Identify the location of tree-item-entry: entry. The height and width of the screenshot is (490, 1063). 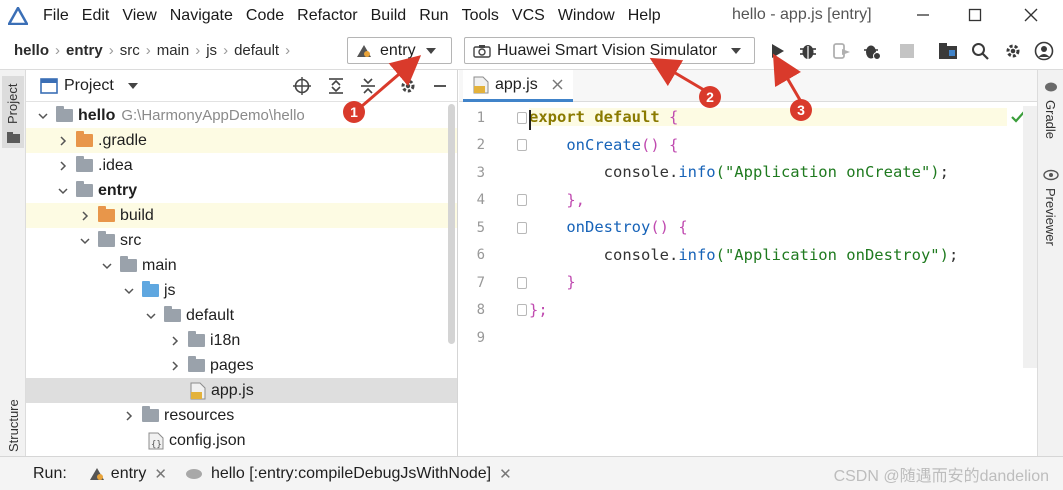
(241, 190).